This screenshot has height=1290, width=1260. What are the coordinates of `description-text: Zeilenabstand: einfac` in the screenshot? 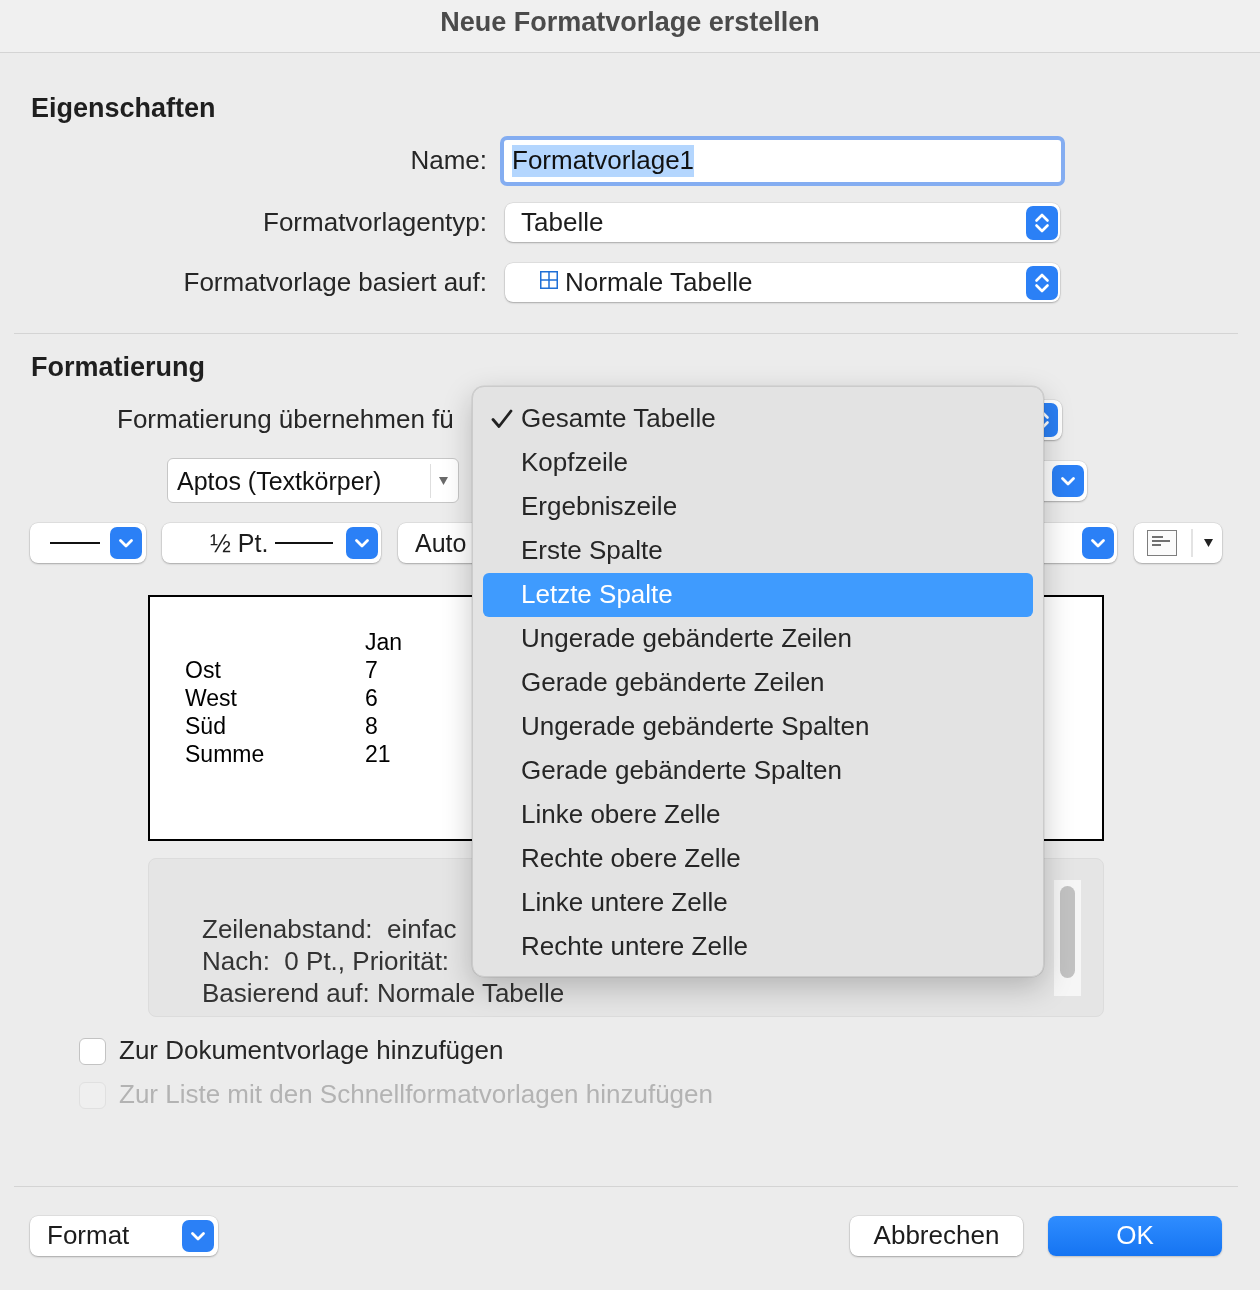 It's located at (329, 929).